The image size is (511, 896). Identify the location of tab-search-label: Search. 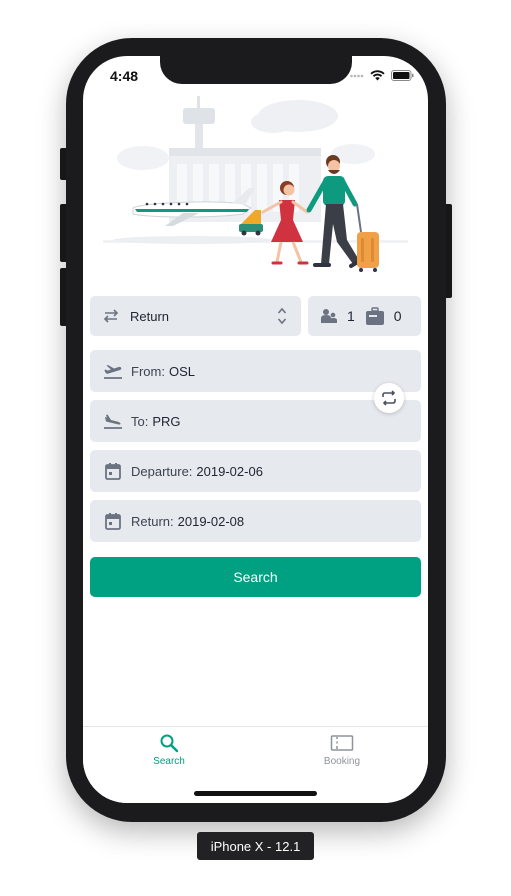
(169, 761).